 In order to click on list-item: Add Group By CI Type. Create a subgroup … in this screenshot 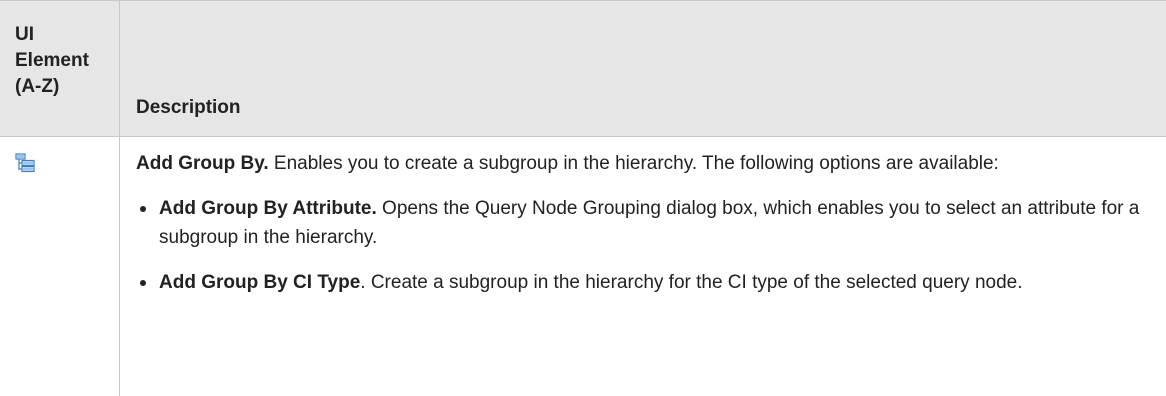, I will do `click(641, 282)`.